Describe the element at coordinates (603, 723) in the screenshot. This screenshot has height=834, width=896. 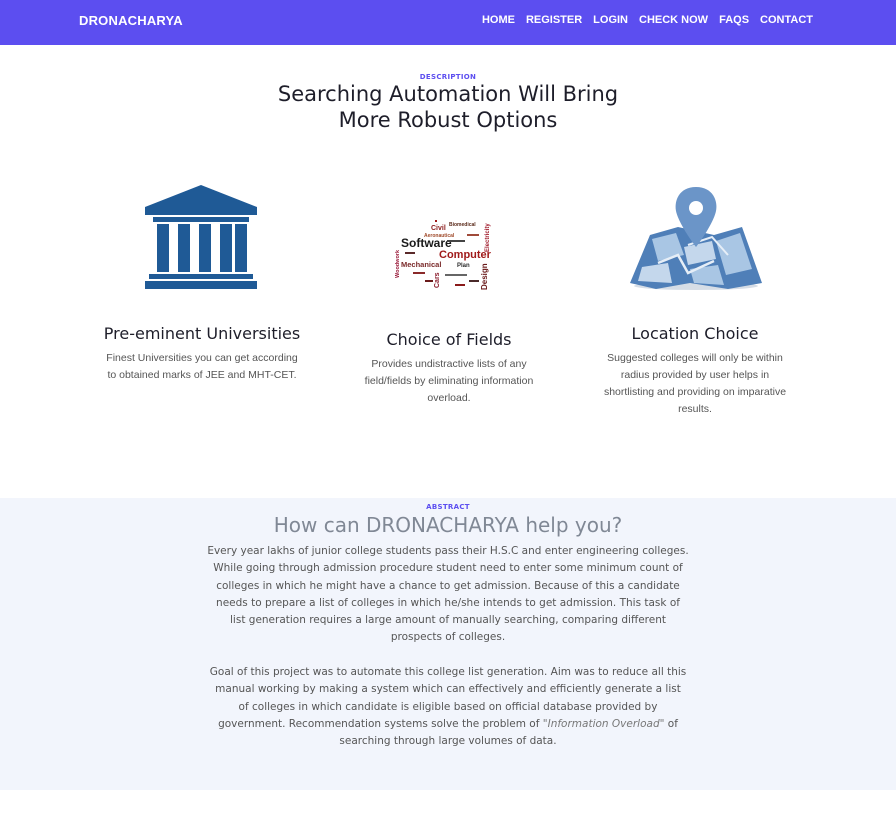
I see `information-overload-emphasis: "Information Overload"` at that location.